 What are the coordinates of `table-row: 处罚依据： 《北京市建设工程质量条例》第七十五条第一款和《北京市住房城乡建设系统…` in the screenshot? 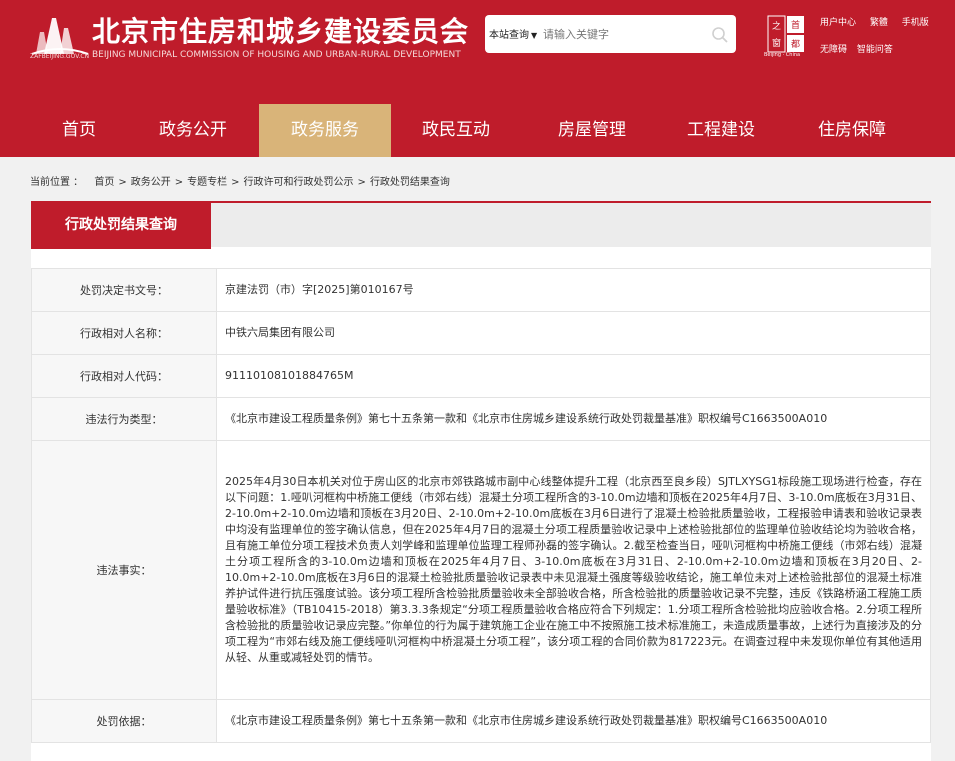 It's located at (481, 721).